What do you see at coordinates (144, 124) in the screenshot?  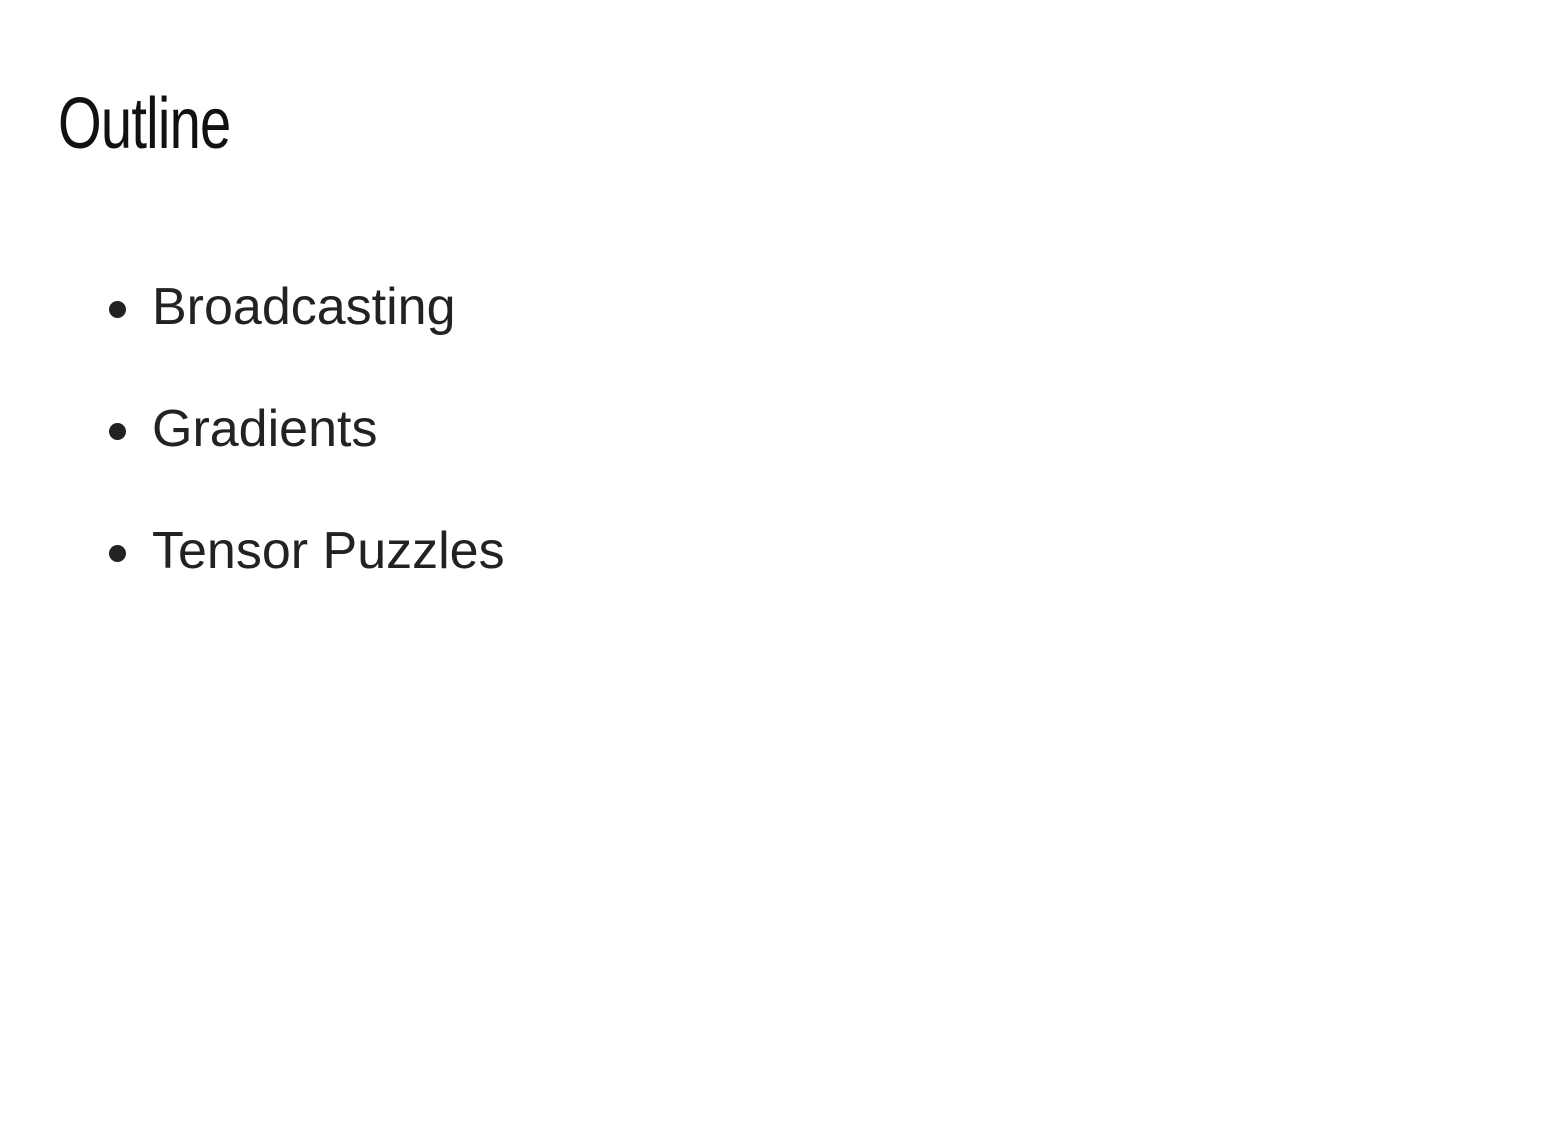 I see `slide-title: Outline` at bounding box center [144, 124].